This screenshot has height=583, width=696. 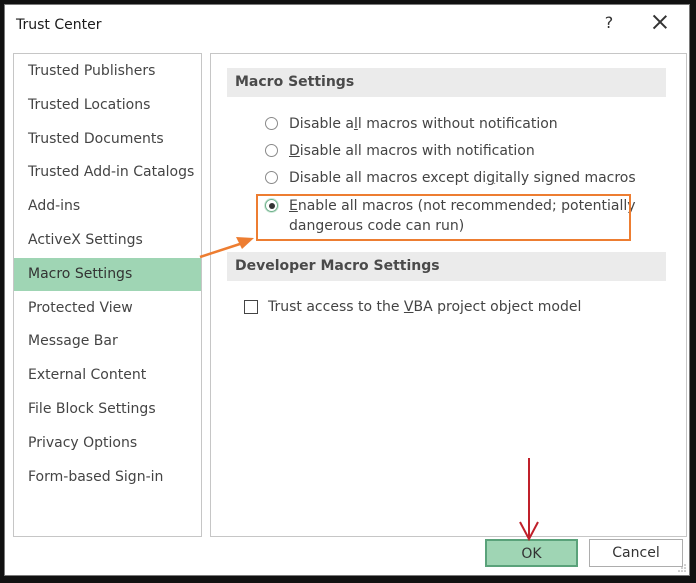 What do you see at coordinates (107, 375) in the screenshot?
I see `sidebar-item-external-content: External Content` at bounding box center [107, 375].